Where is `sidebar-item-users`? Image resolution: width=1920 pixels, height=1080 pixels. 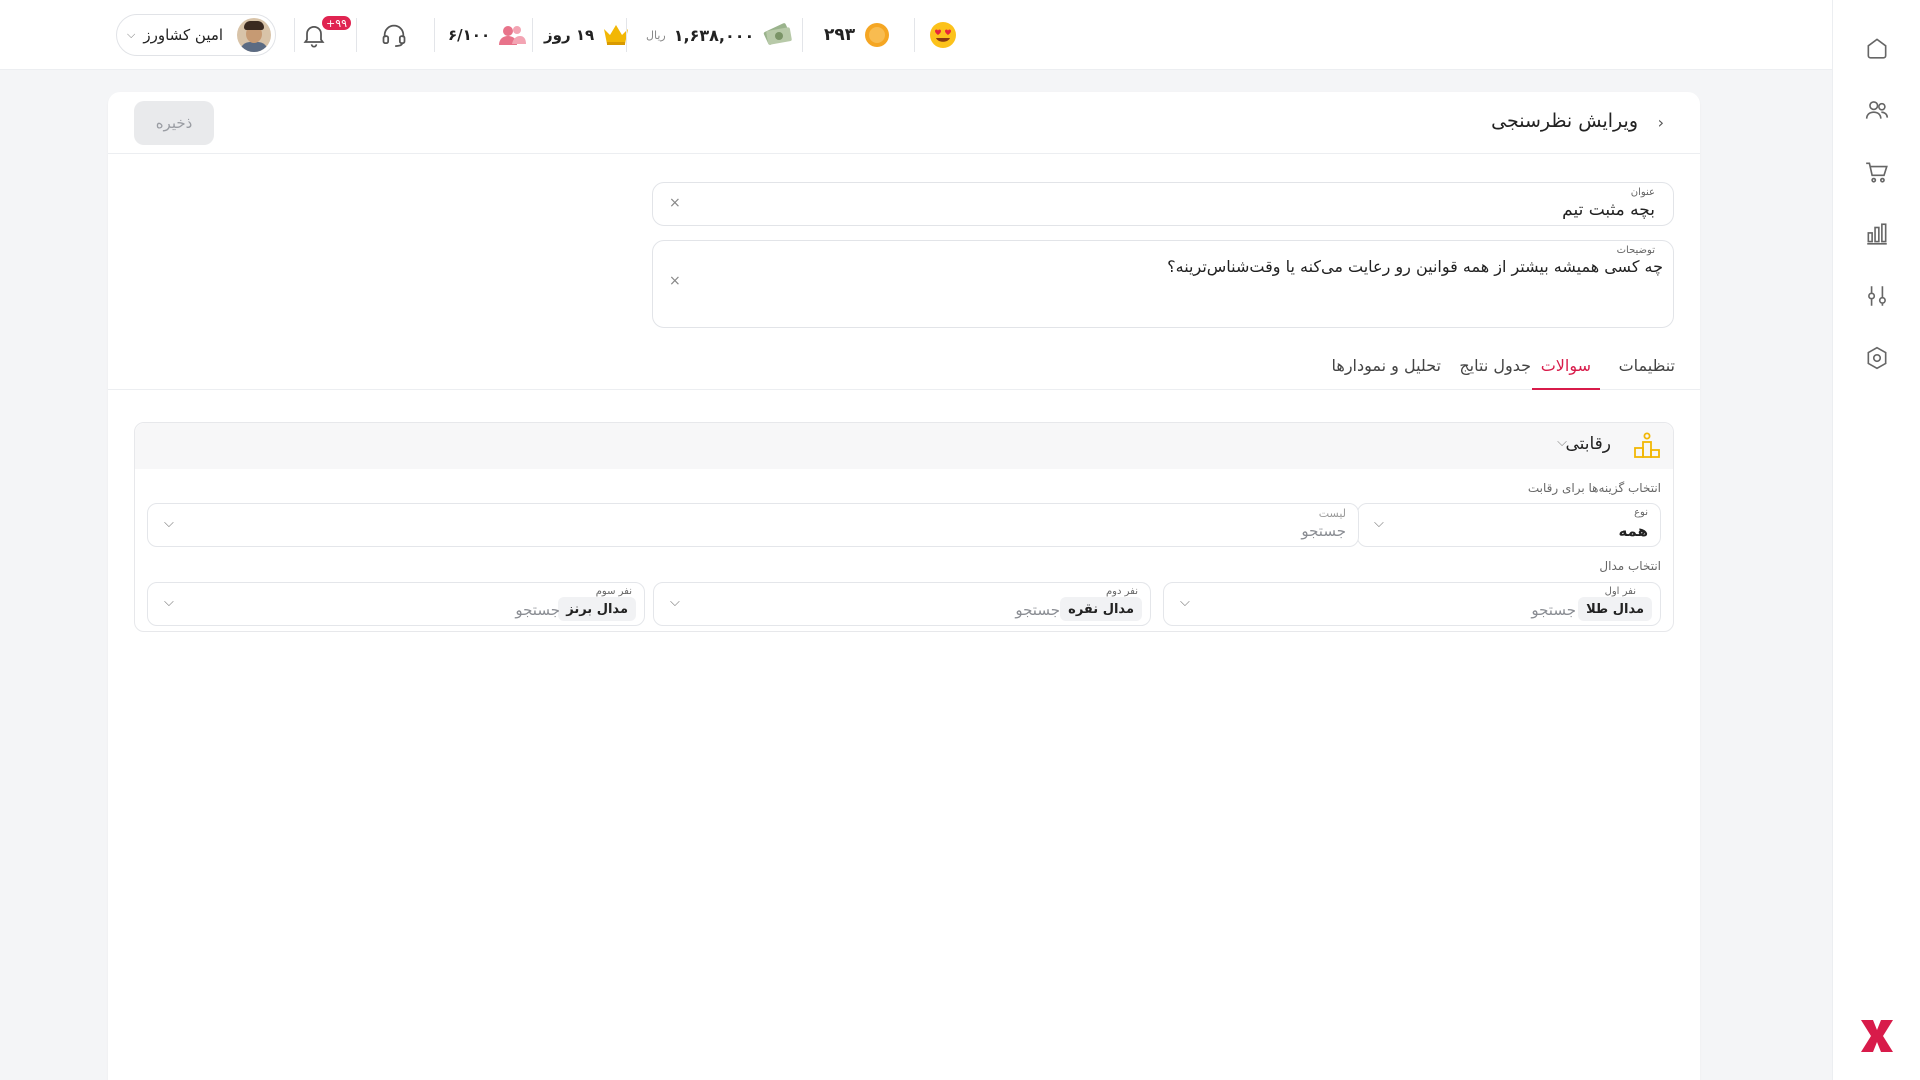
sidebar-item-users is located at coordinates (1877, 110).